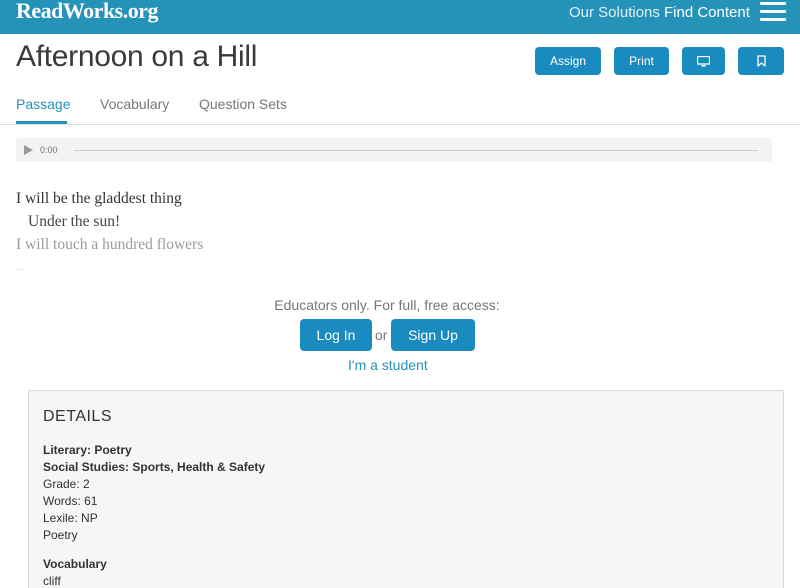 This screenshot has height=588, width=800. What do you see at coordinates (41, 122) in the screenshot?
I see `active-tab-indicator` at bounding box center [41, 122].